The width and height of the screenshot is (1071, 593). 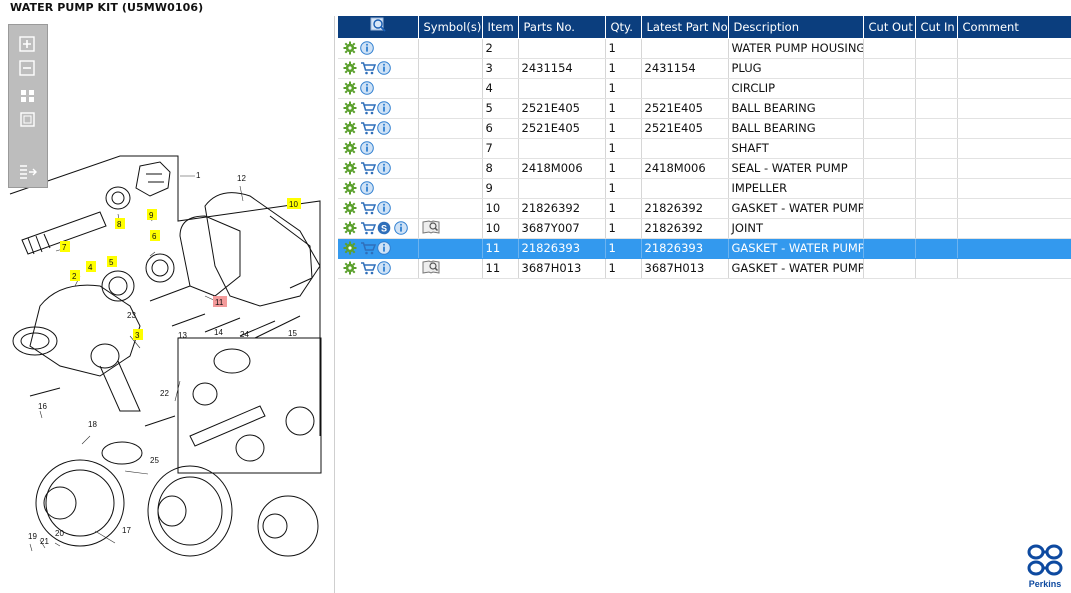 What do you see at coordinates (889, 27) in the screenshot?
I see `column-header-cut-out: Cut Out` at bounding box center [889, 27].